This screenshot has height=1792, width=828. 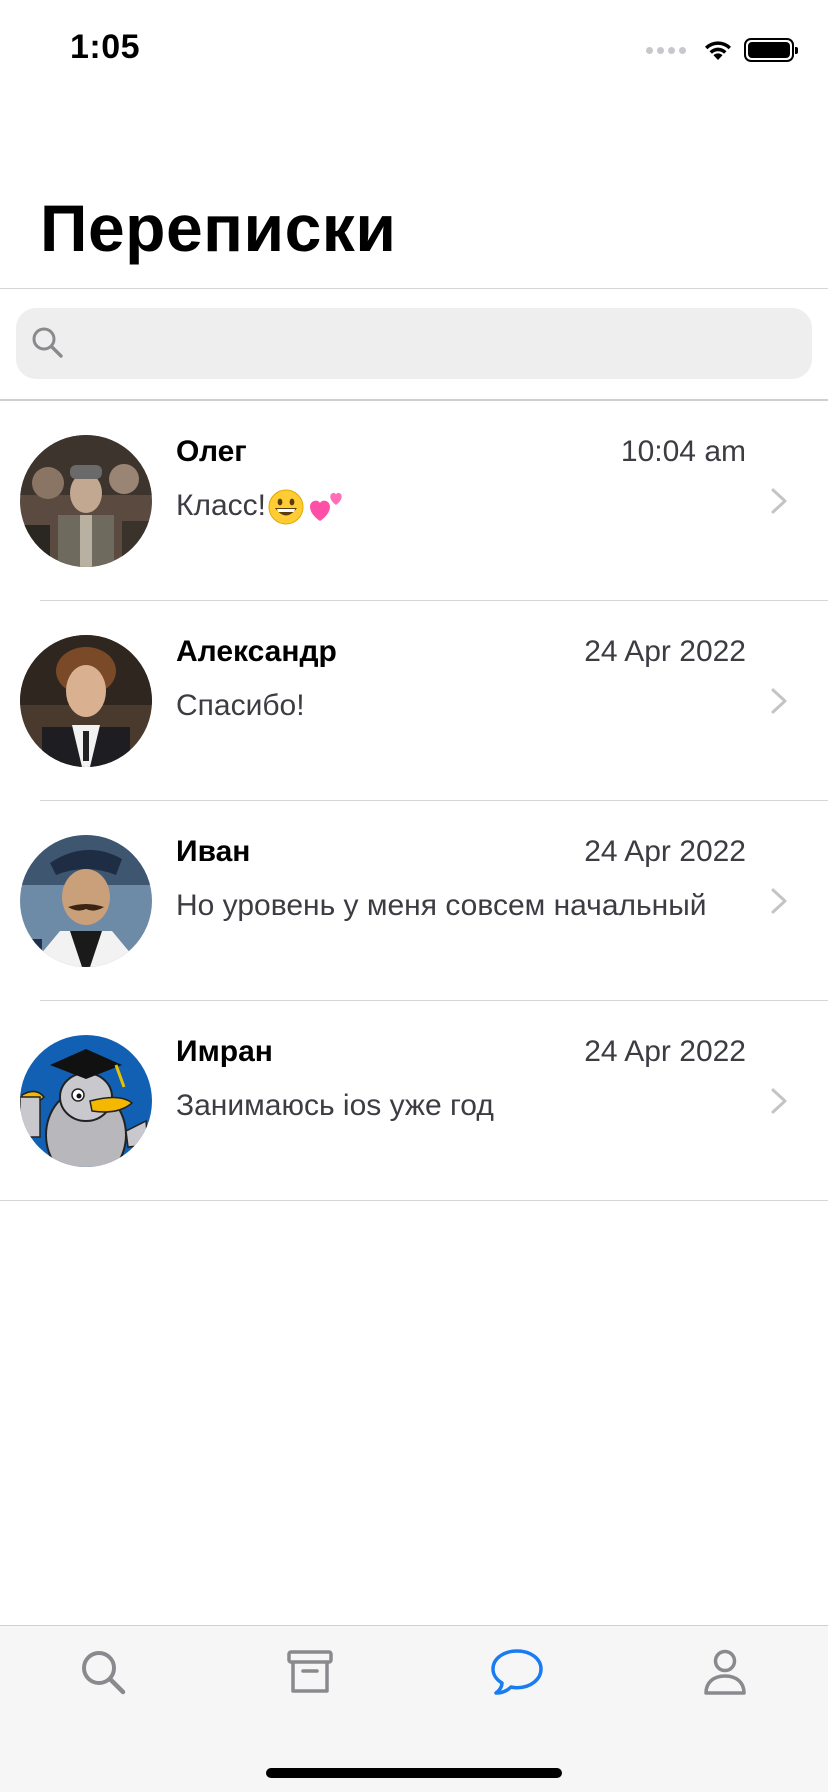 I want to click on chat-row-oleg: Олег 10:04 am Класс!, so click(x=414, y=501).